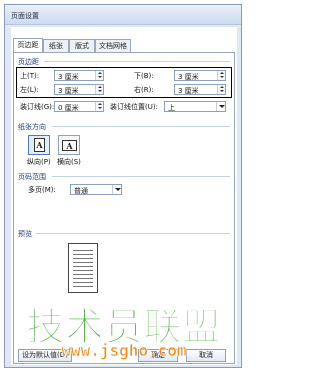 This screenshot has width=320, height=372. What do you see at coordinates (68, 91) in the screenshot?
I see `left-margin-value: 3 厘米` at bounding box center [68, 91].